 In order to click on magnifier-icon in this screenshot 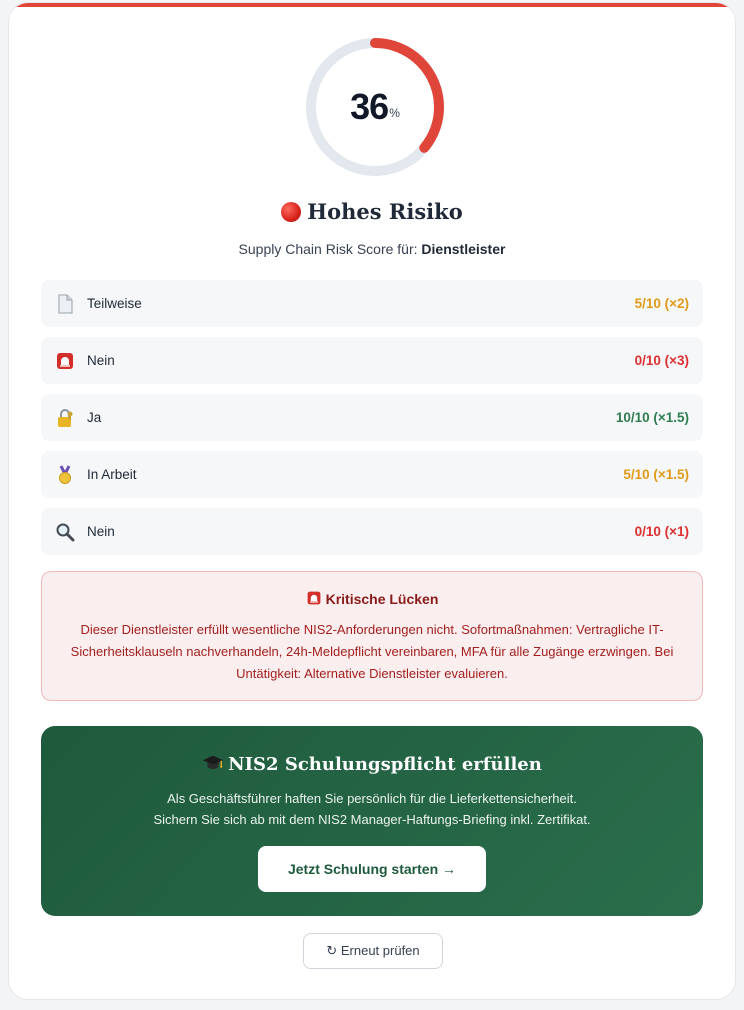, I will do `click(65, 532)`.